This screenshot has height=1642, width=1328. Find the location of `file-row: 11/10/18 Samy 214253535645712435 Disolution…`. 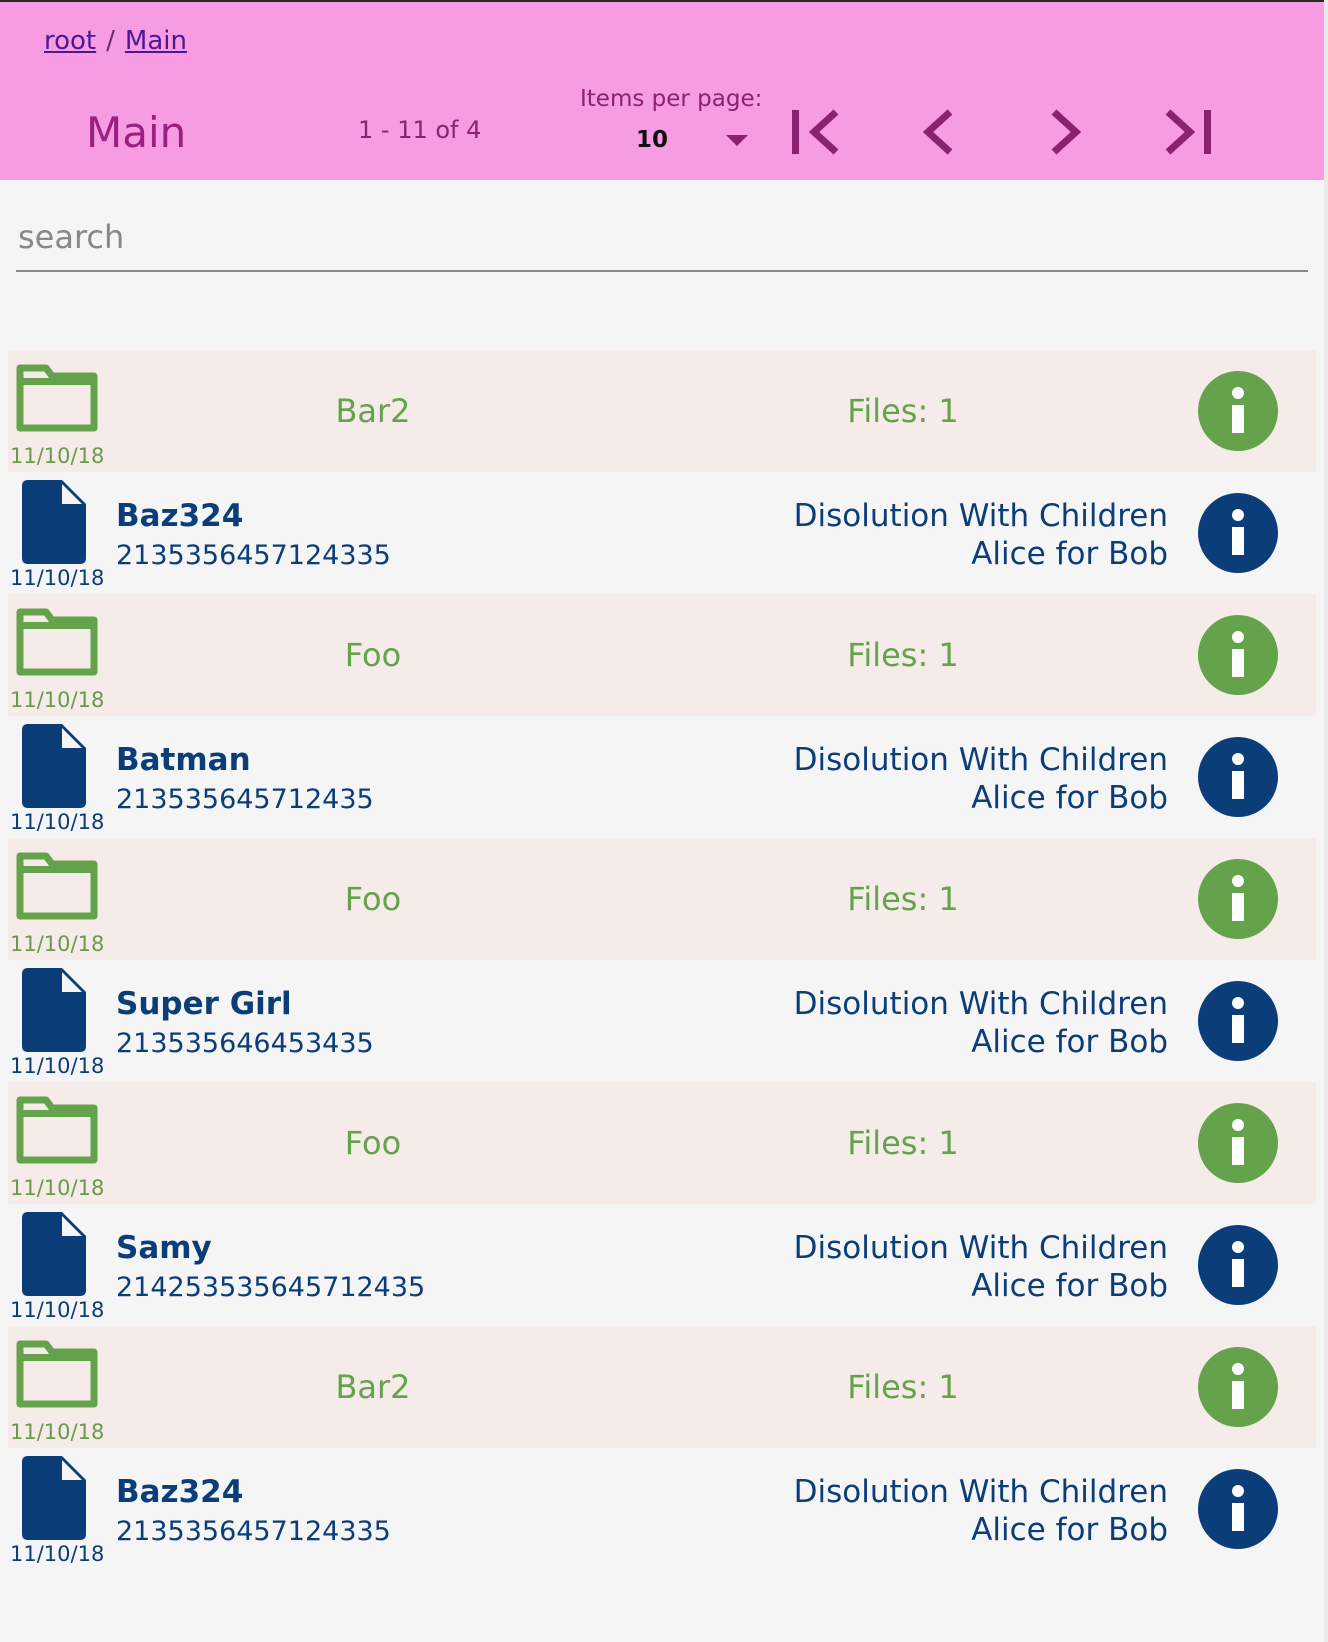

file-row: 11/10/18 Samy 214253535645712435 Disolution… is located at coordinates (662, 1265).